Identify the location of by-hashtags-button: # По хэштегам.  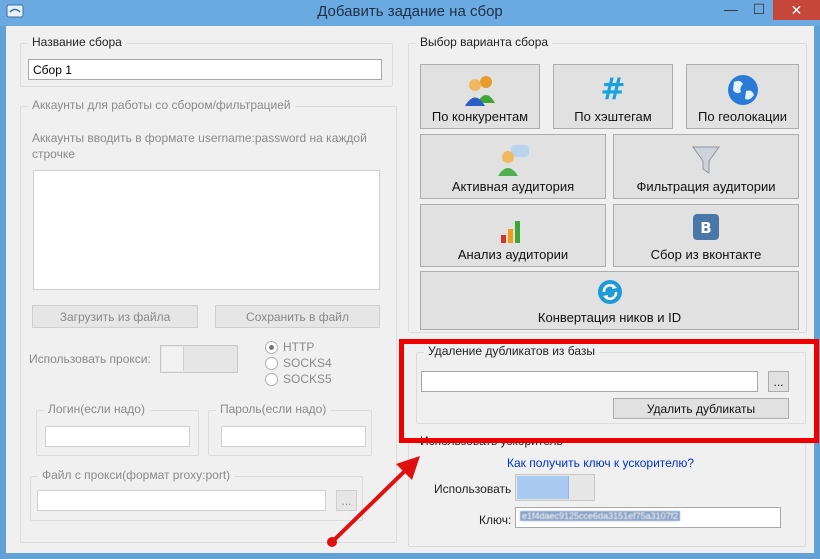
(613, 96).